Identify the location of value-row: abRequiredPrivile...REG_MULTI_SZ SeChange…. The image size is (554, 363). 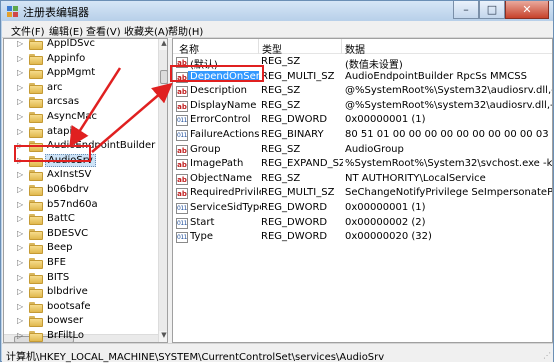
(362, 193).